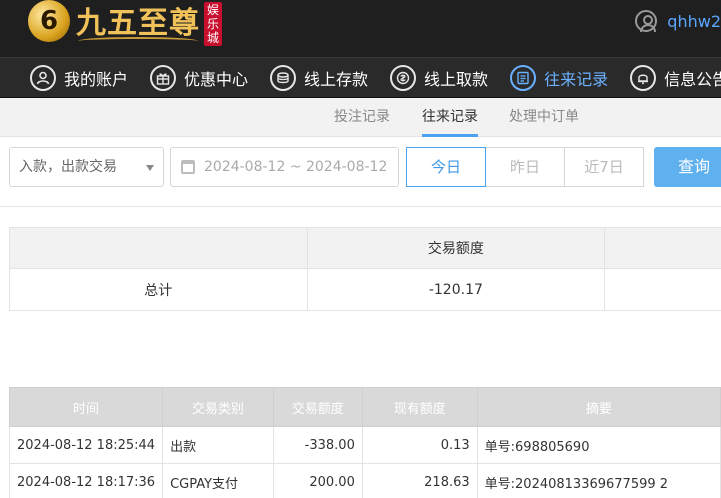  What do you see at coordinates (544, 117) in the screenshot?
I see `tab-pending-orders: 处理中订单` at bounding box center [544, 117].